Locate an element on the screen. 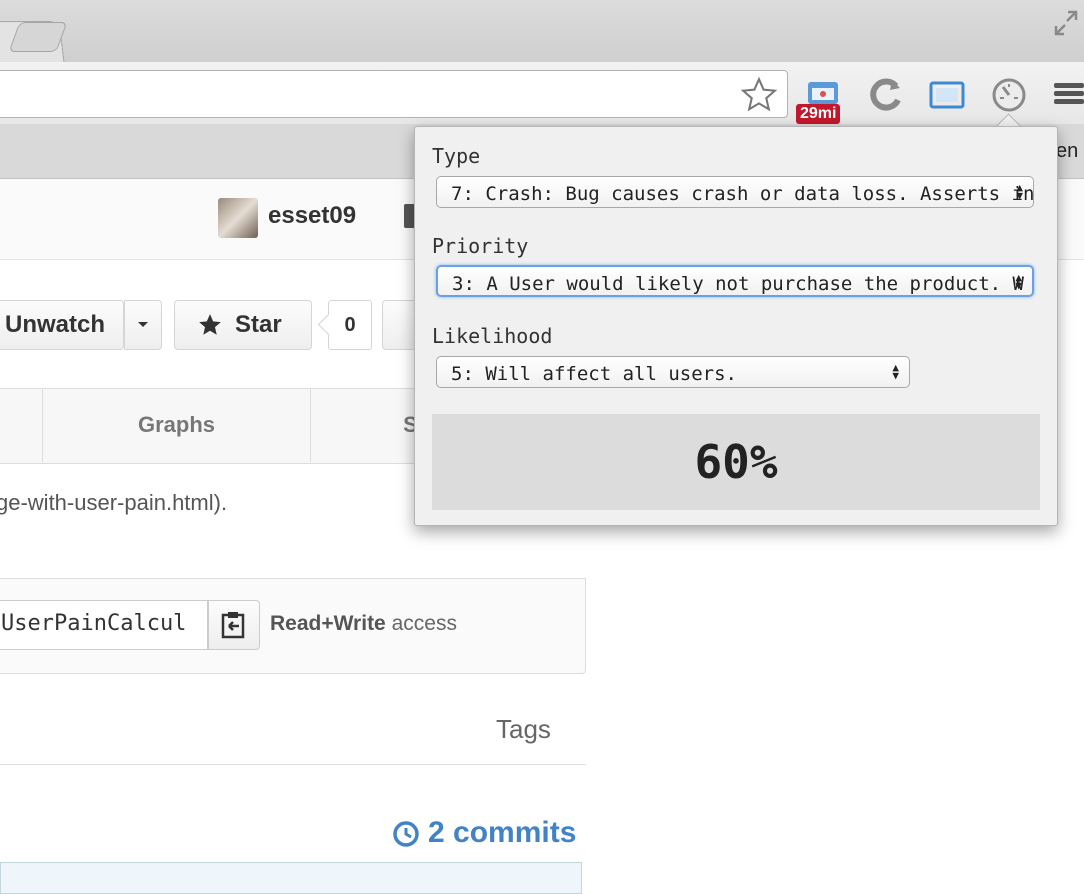 This screenshot has width=1084, height=894. history-icon is located at coordinates (406, 834).